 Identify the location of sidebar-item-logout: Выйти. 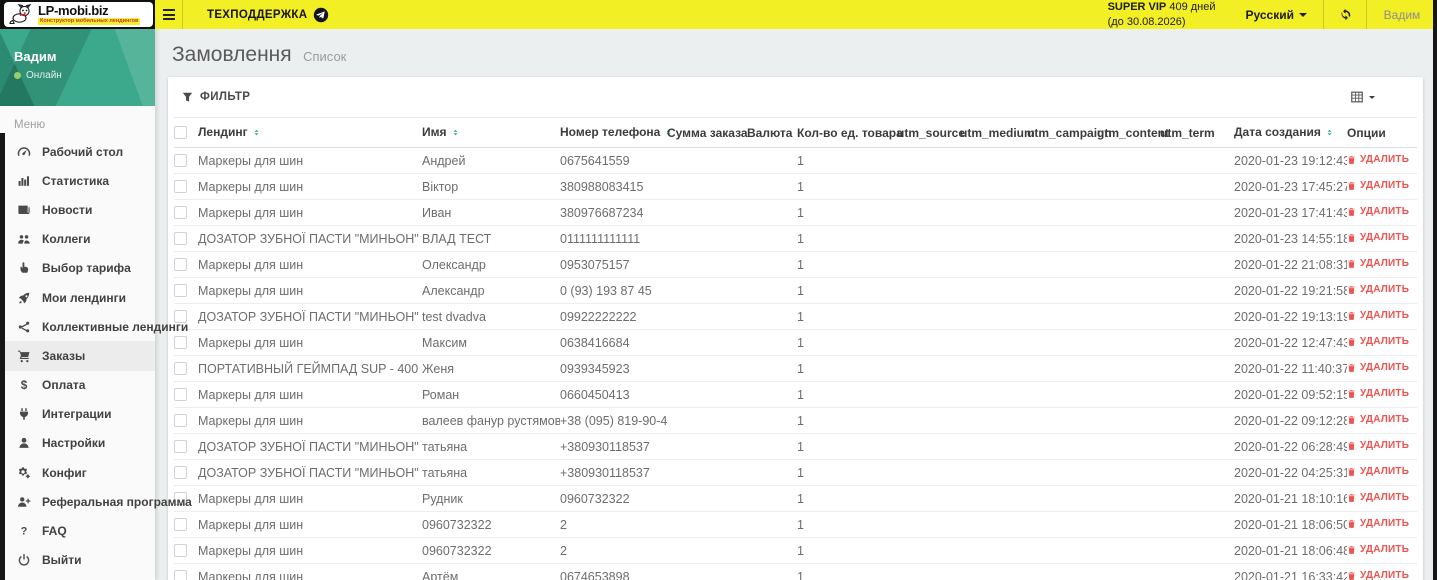
(77, 560).